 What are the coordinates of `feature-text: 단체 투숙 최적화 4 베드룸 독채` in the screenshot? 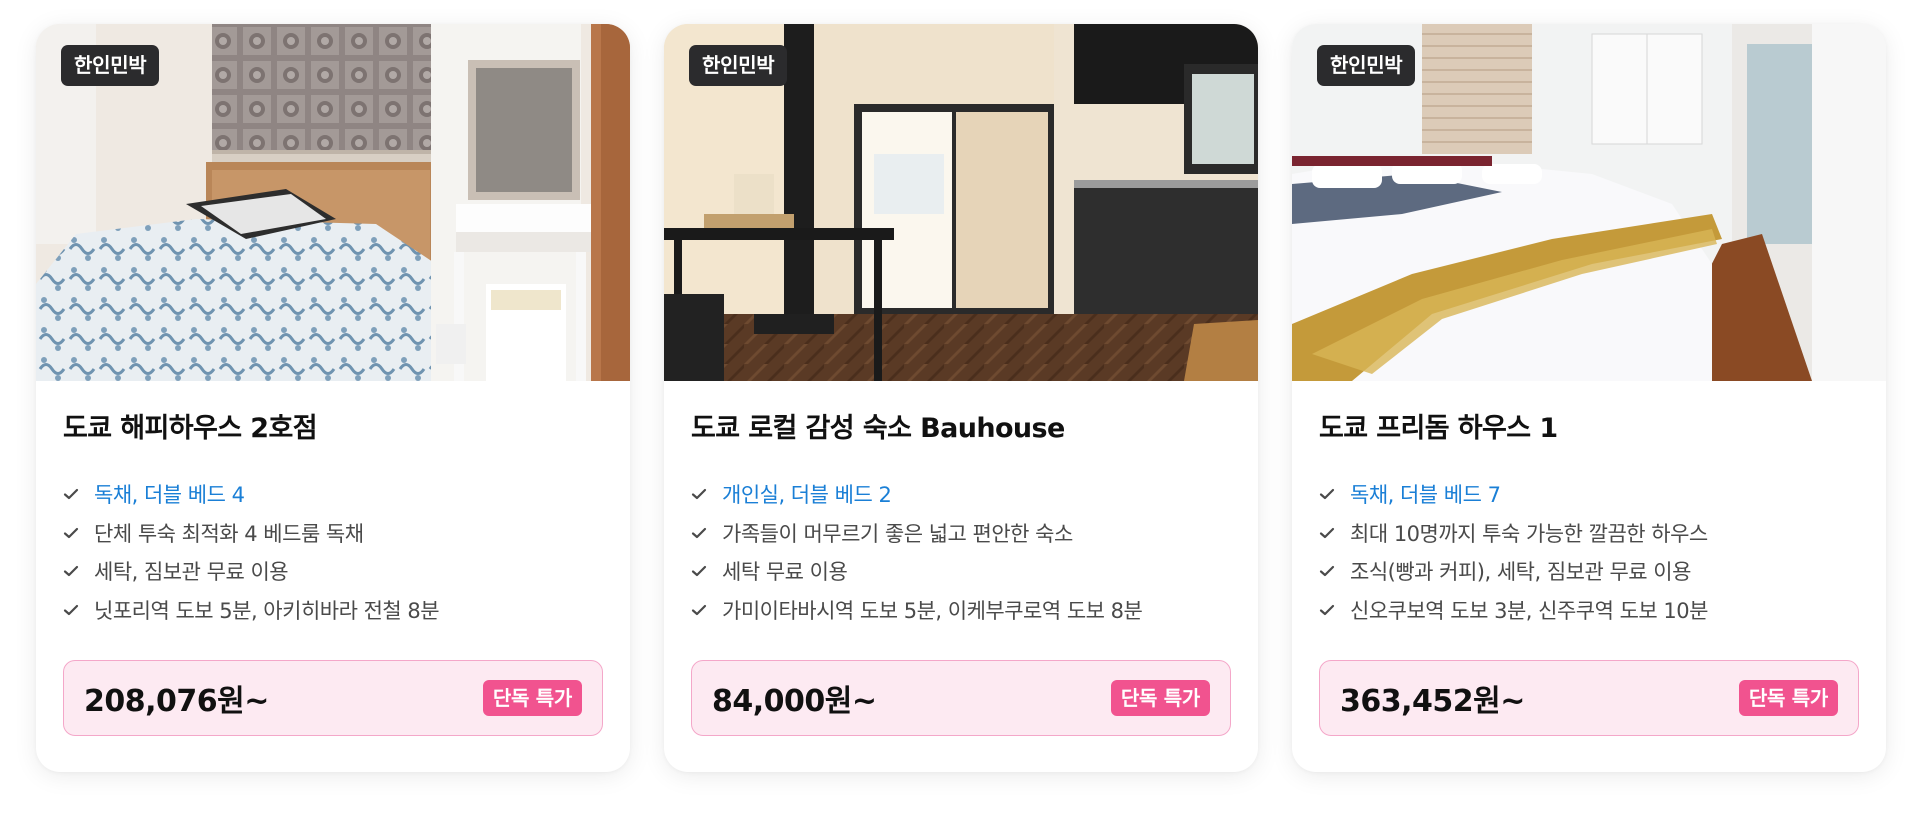 It's located at (229, 533).